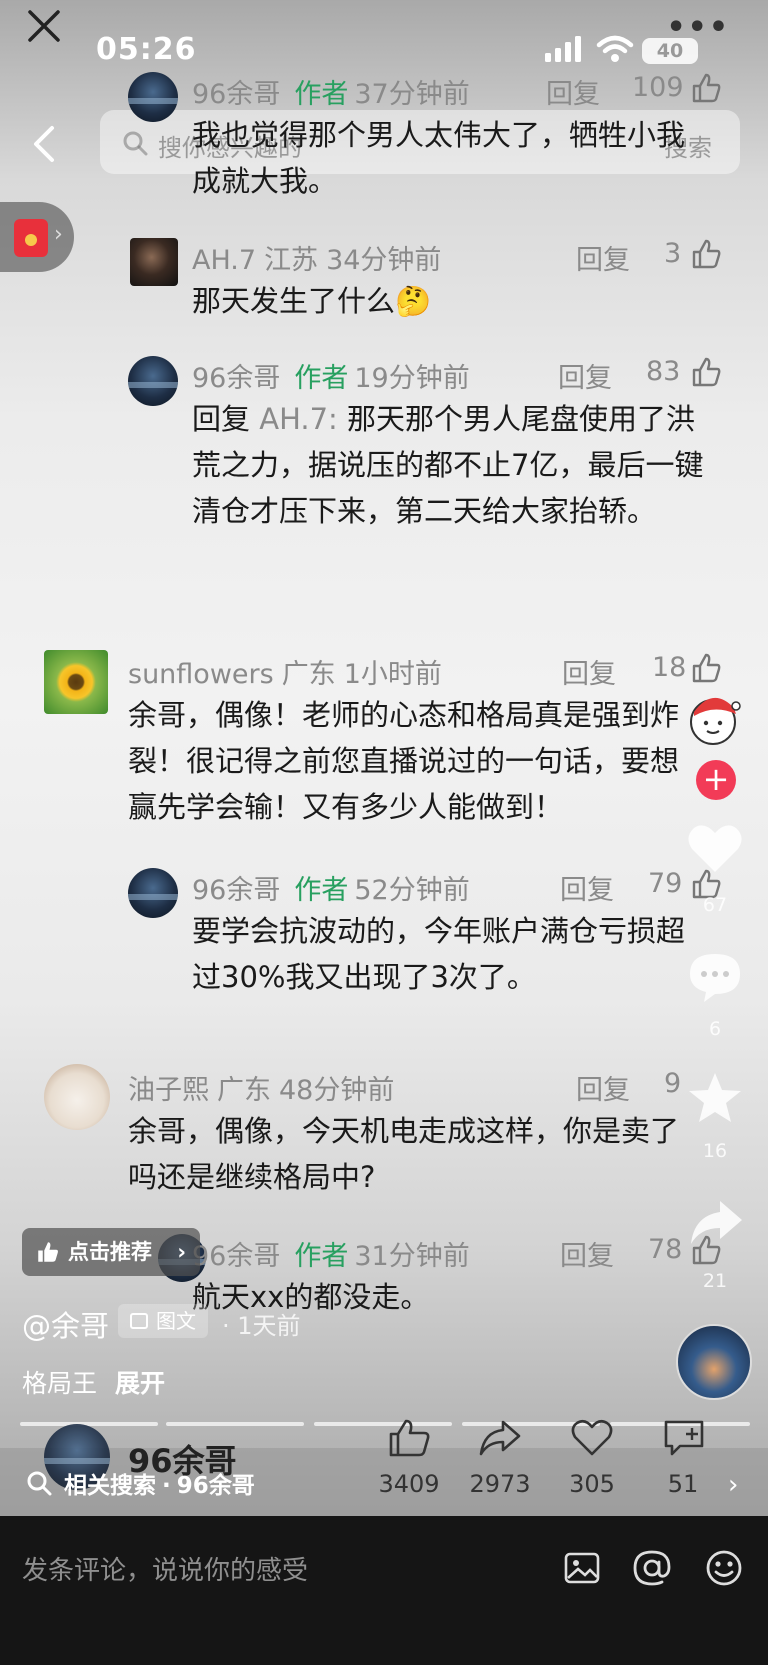 This screenshot has width=768, height=1665. Describe the element at coordinates (168, 1090) in the screenshot. I see `commenter-name: 油子熙` at that location.